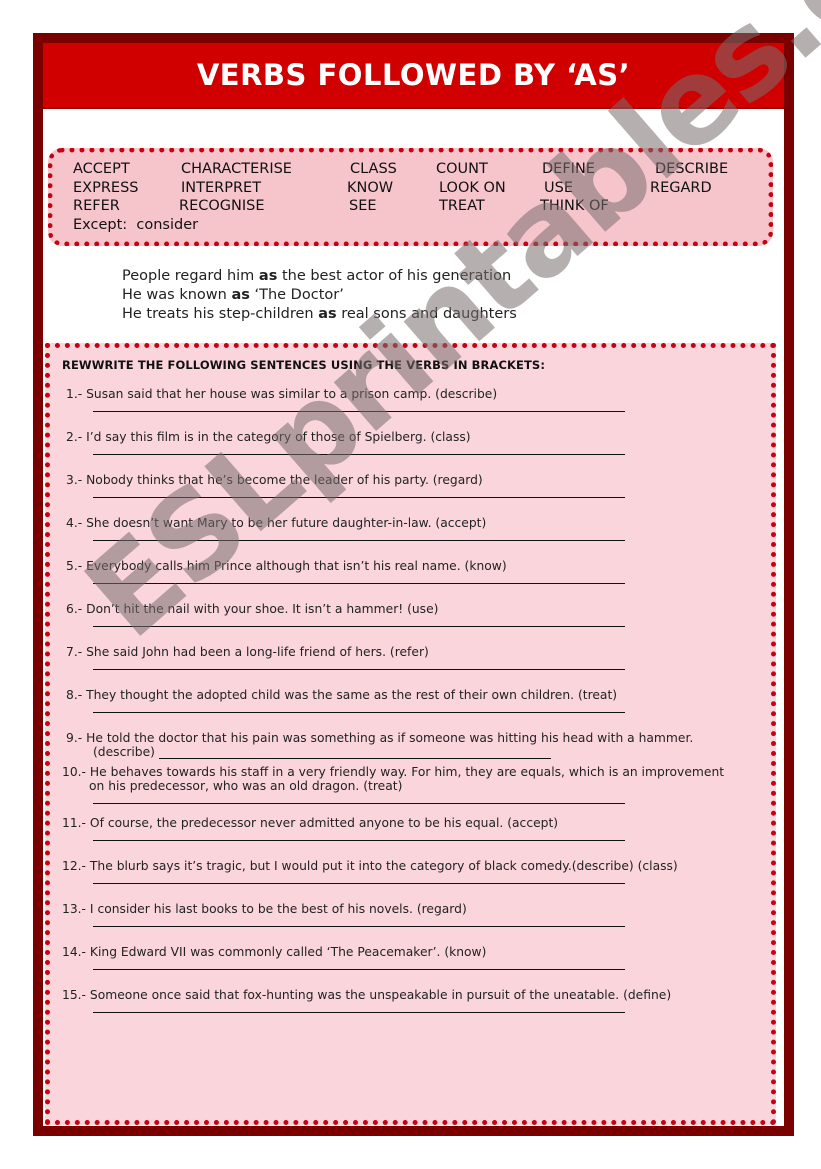  Describe the element at coordinates (74, 695) in the screenshot. I see `exercise-number: 8.-` at that location.